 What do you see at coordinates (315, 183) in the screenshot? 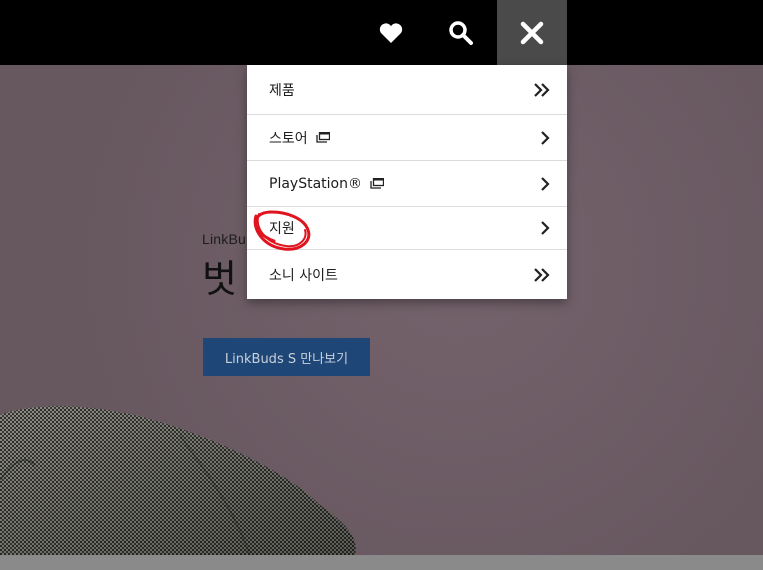
I see `menu-item-label: PlayStation®` at bounding box center [315, 183].